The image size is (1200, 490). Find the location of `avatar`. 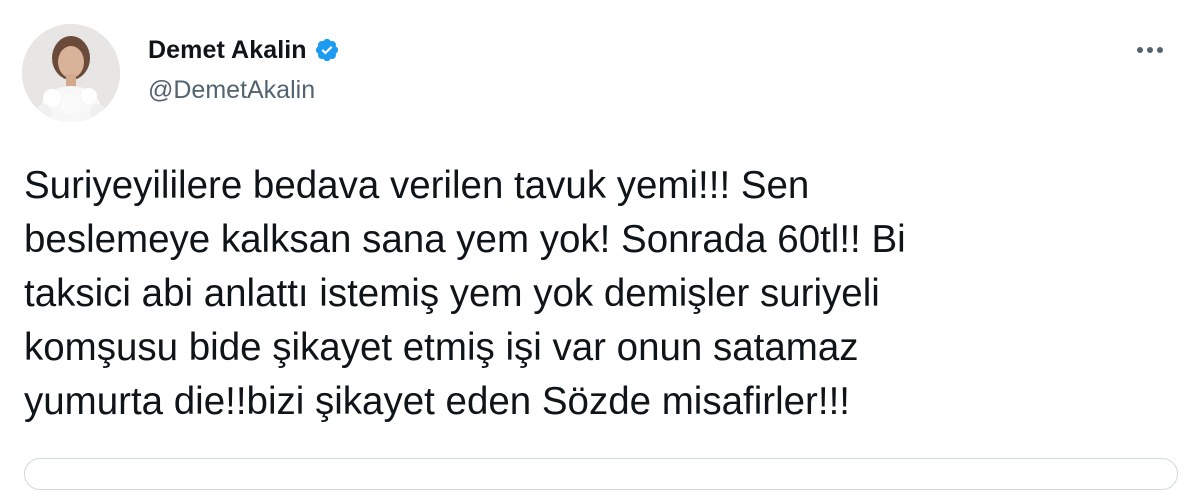

avatar is located at coordinates (71, 73).